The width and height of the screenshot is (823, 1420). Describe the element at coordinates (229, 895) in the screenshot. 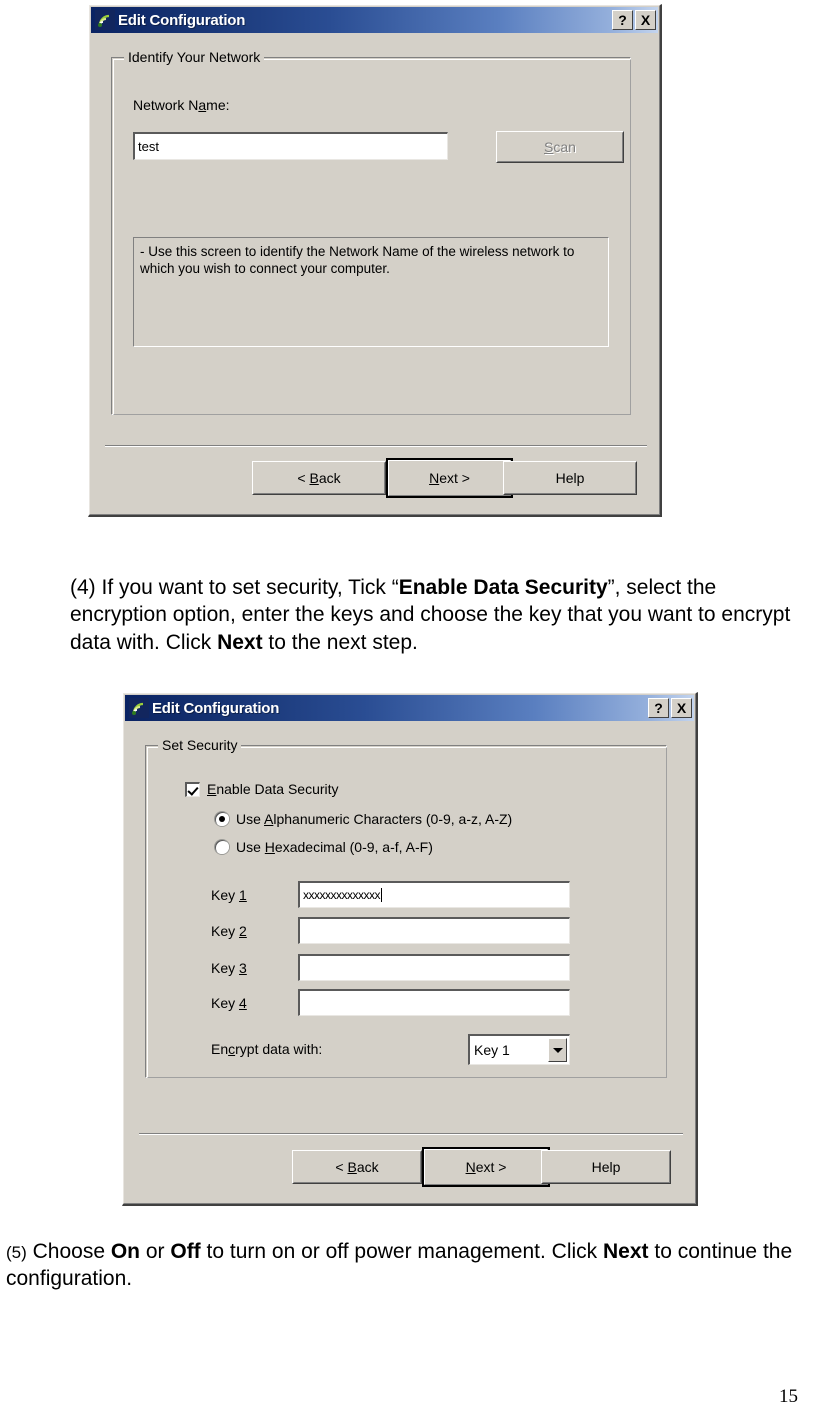

I see `key-1-label: Key 1` at that location.